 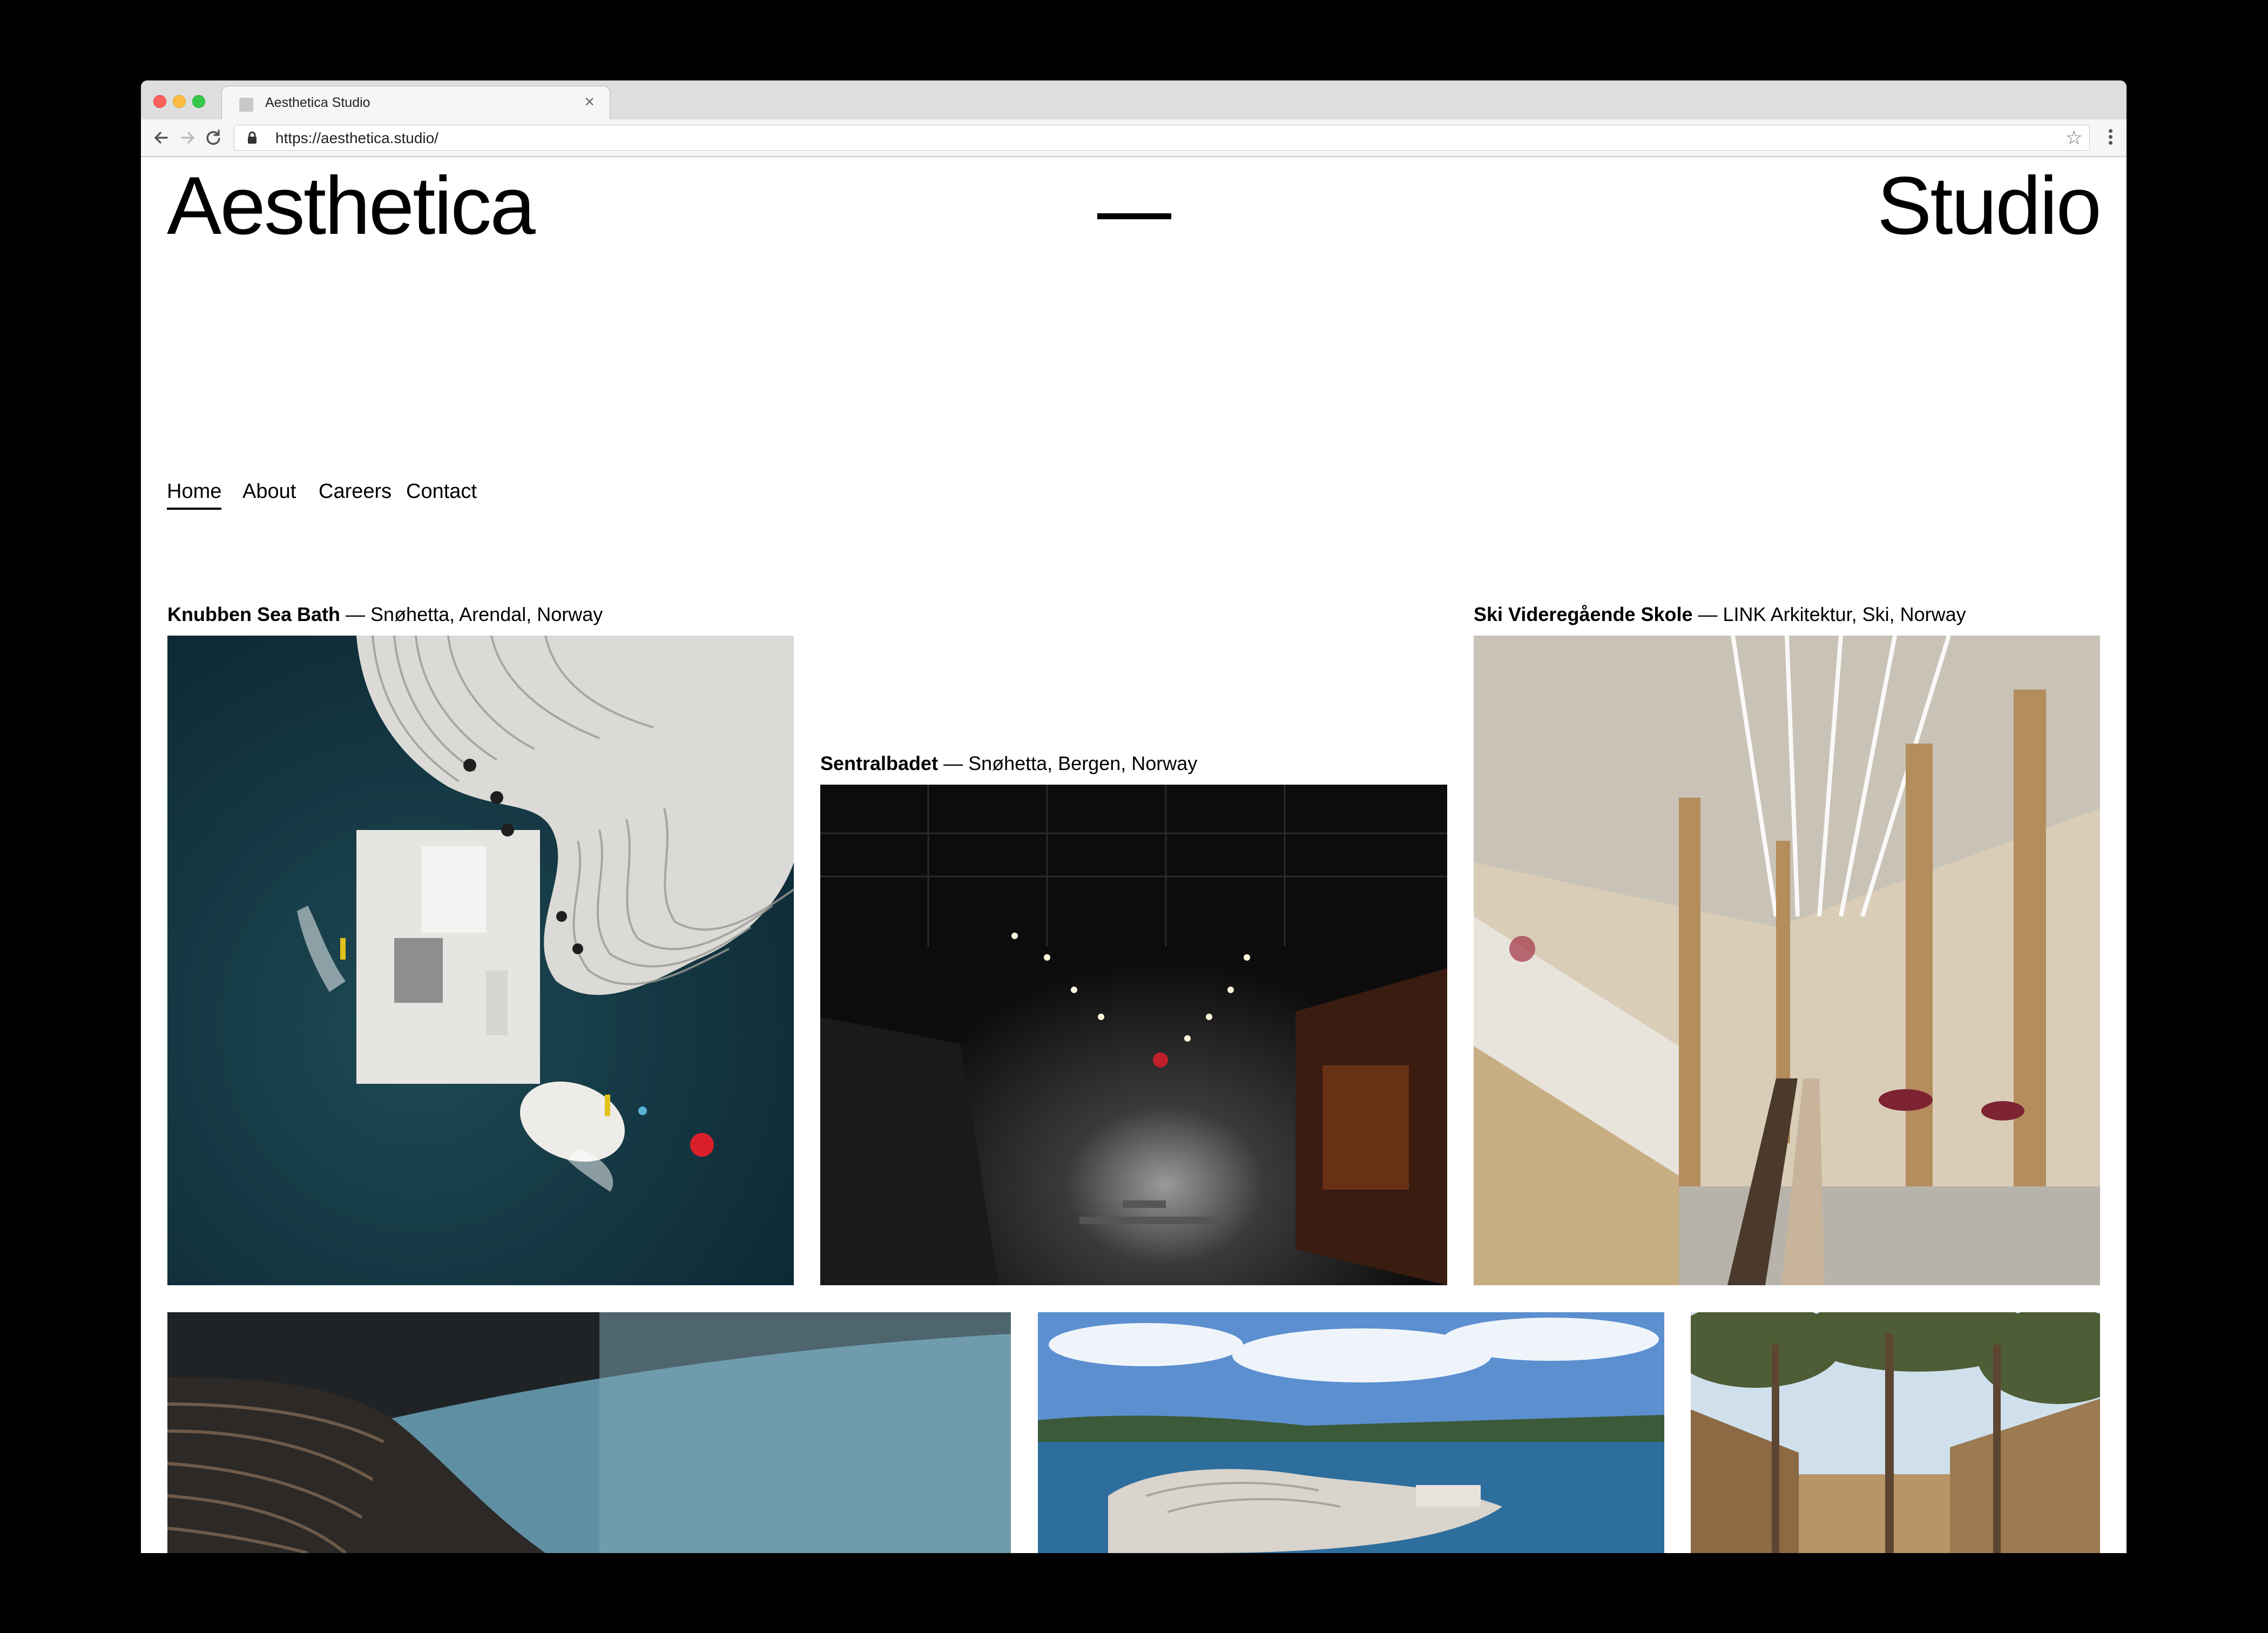 I want to click on forest-building-image, so click(x=1896, y=1432).